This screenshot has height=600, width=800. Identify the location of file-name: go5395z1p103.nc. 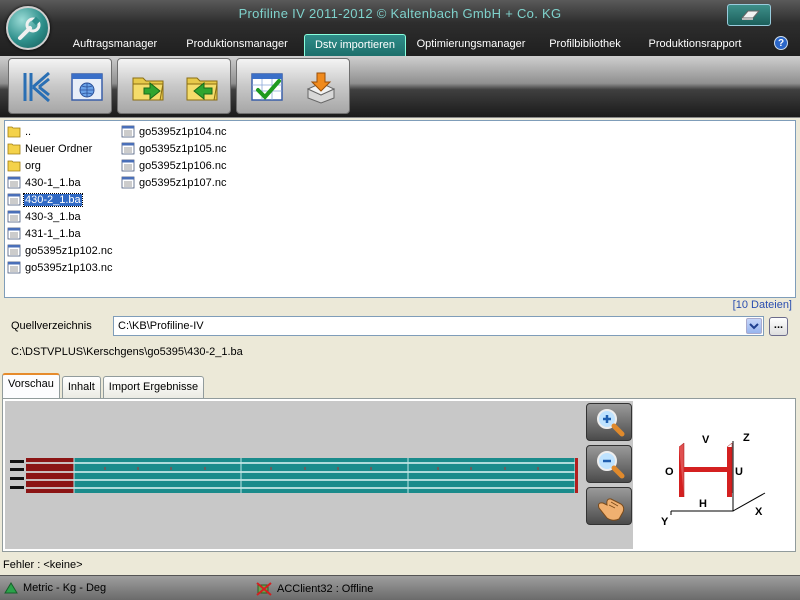
(69, 267).